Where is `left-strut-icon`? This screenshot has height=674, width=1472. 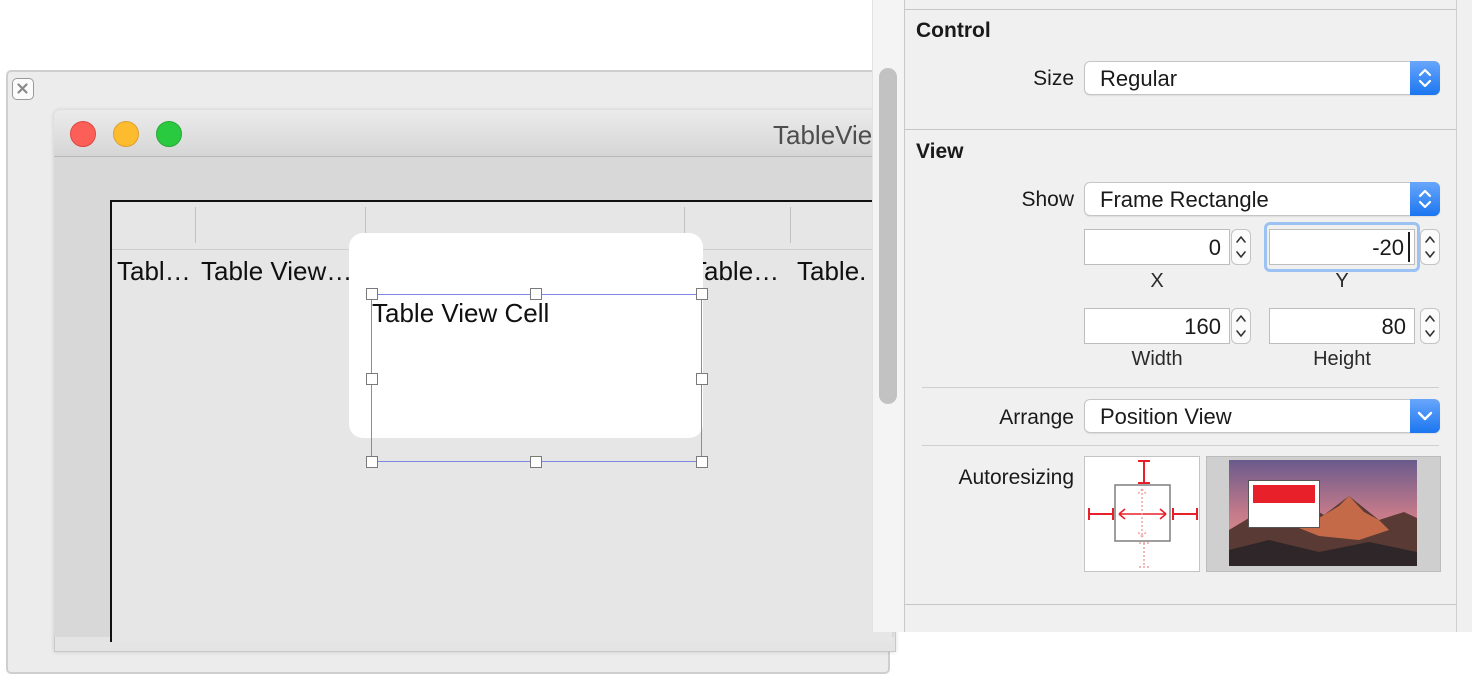 left-strut-icon is located at coordinates (1101, 514).